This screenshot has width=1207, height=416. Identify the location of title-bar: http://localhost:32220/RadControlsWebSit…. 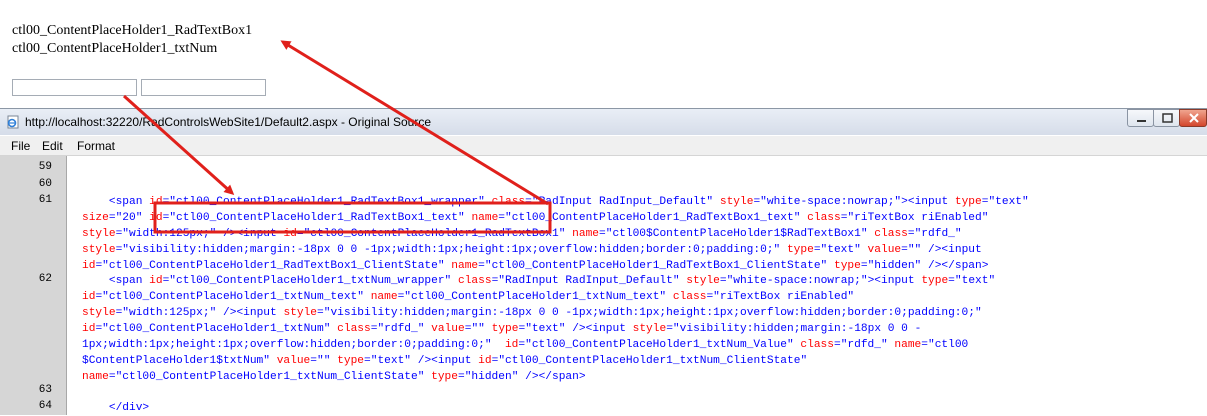
(603, 122).